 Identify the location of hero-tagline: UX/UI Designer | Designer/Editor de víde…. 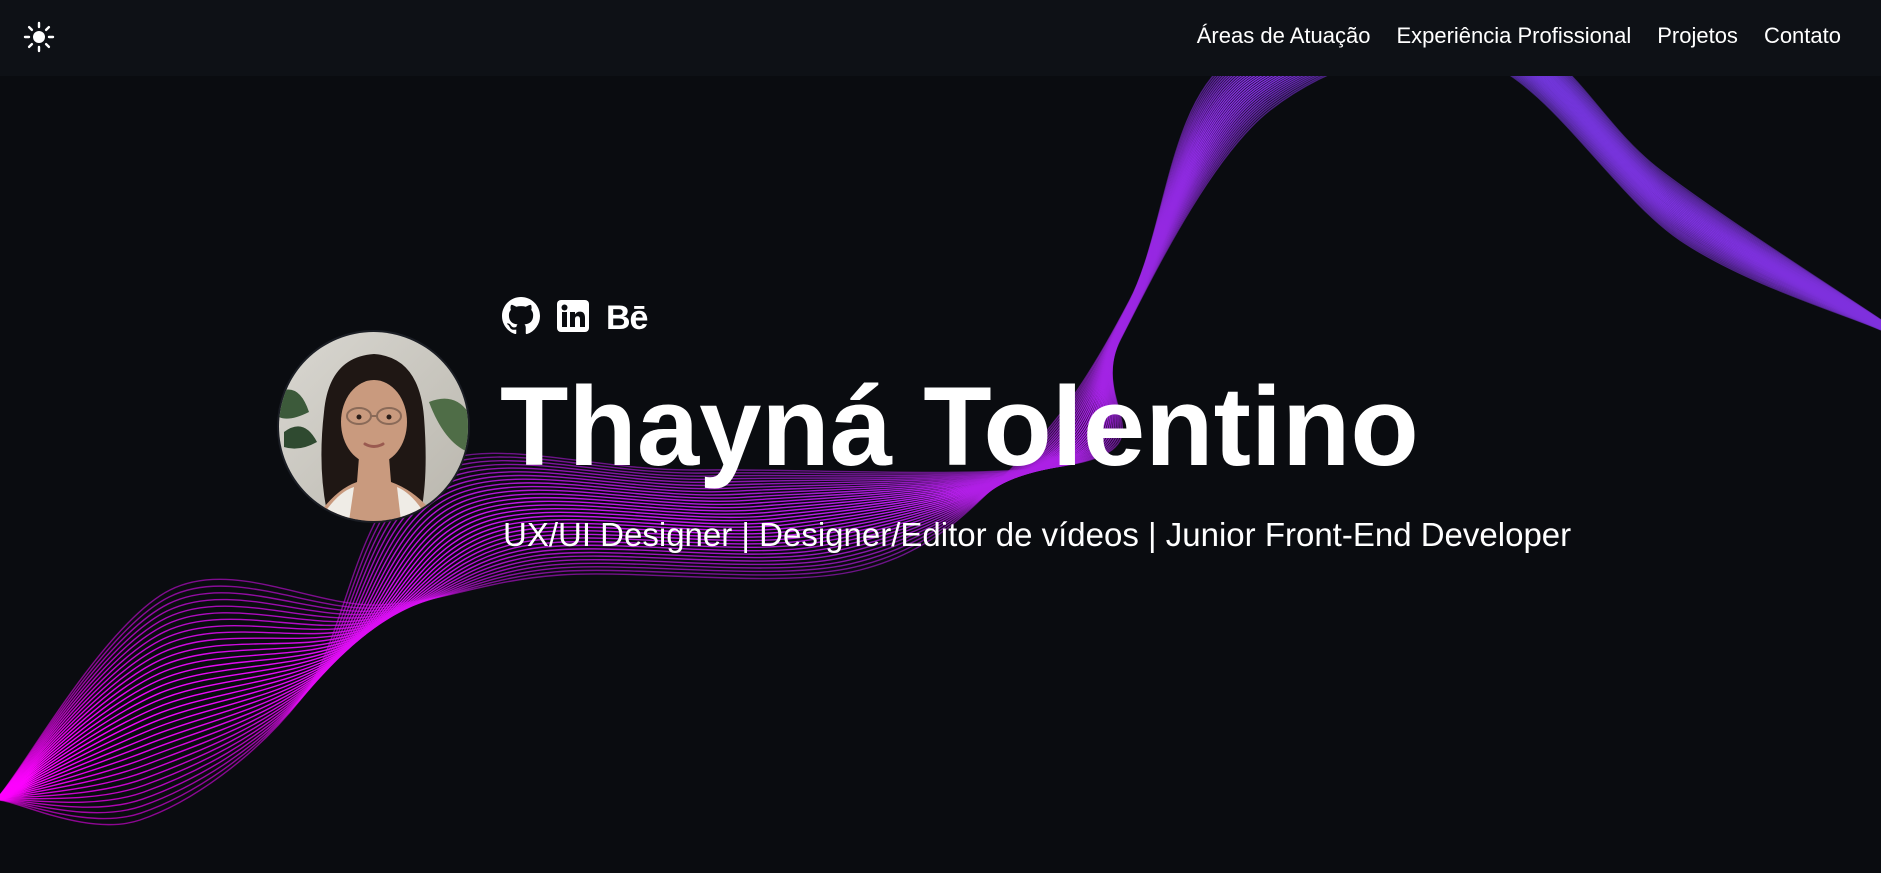
(1037, 534).